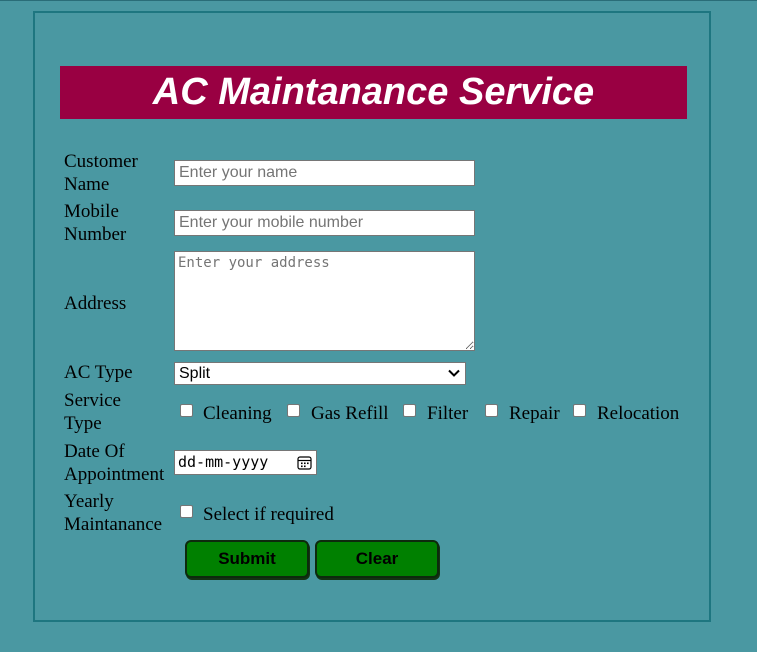 This screenshot has width=757, height=652. I want to click on service-gas-refill-label: Gas Refill, so click(350, 413).